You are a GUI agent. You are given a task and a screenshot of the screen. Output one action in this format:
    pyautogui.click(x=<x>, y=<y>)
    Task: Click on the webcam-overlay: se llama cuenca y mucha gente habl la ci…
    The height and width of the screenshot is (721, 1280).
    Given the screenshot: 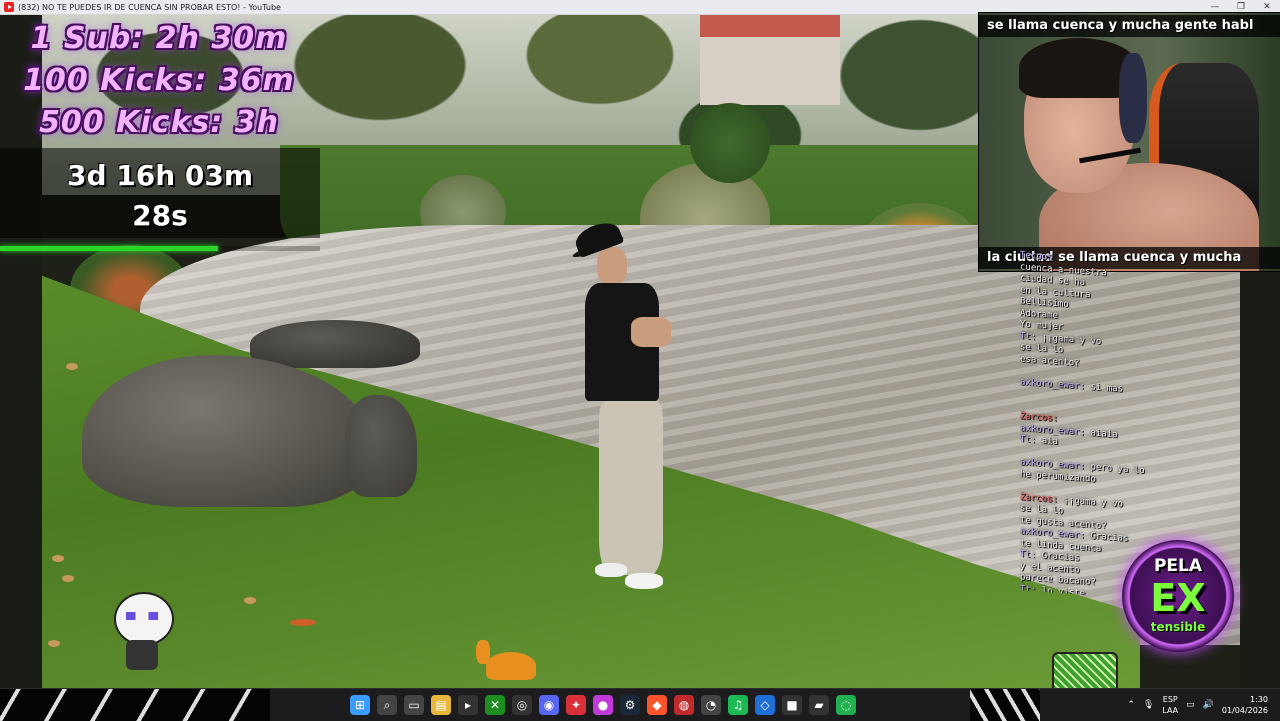 What is the action you would take?
    pyautogui.click(x=1129, y=142)
    